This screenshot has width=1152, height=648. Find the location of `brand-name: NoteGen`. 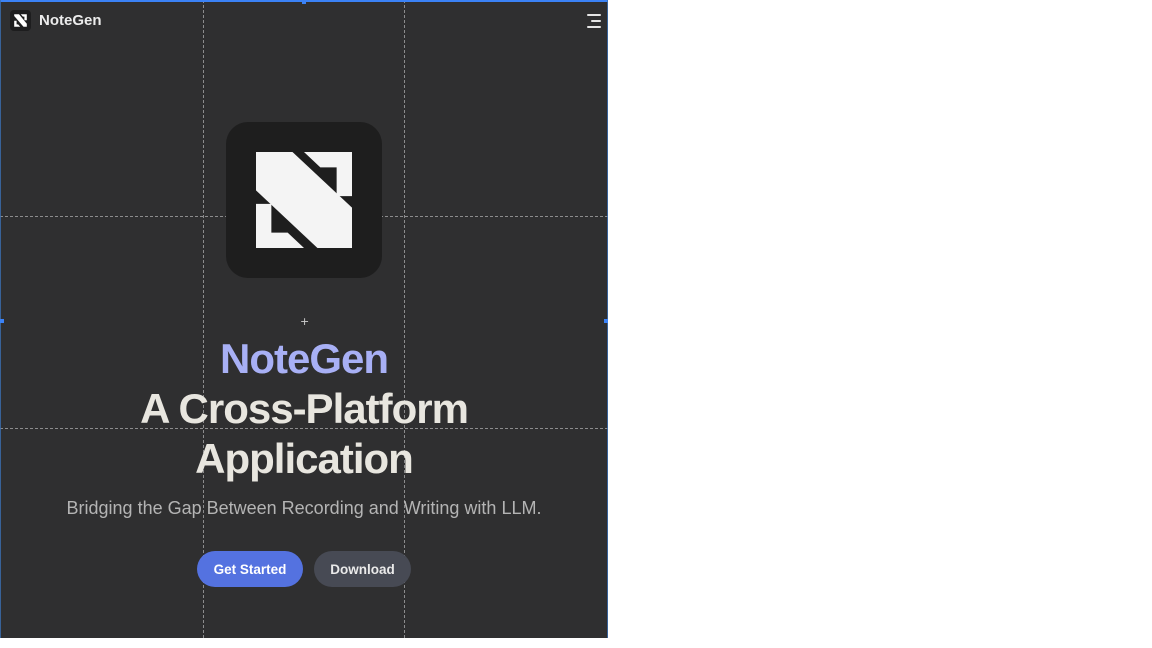

brand-name: NoteGen is located at coordinates (70, 20).